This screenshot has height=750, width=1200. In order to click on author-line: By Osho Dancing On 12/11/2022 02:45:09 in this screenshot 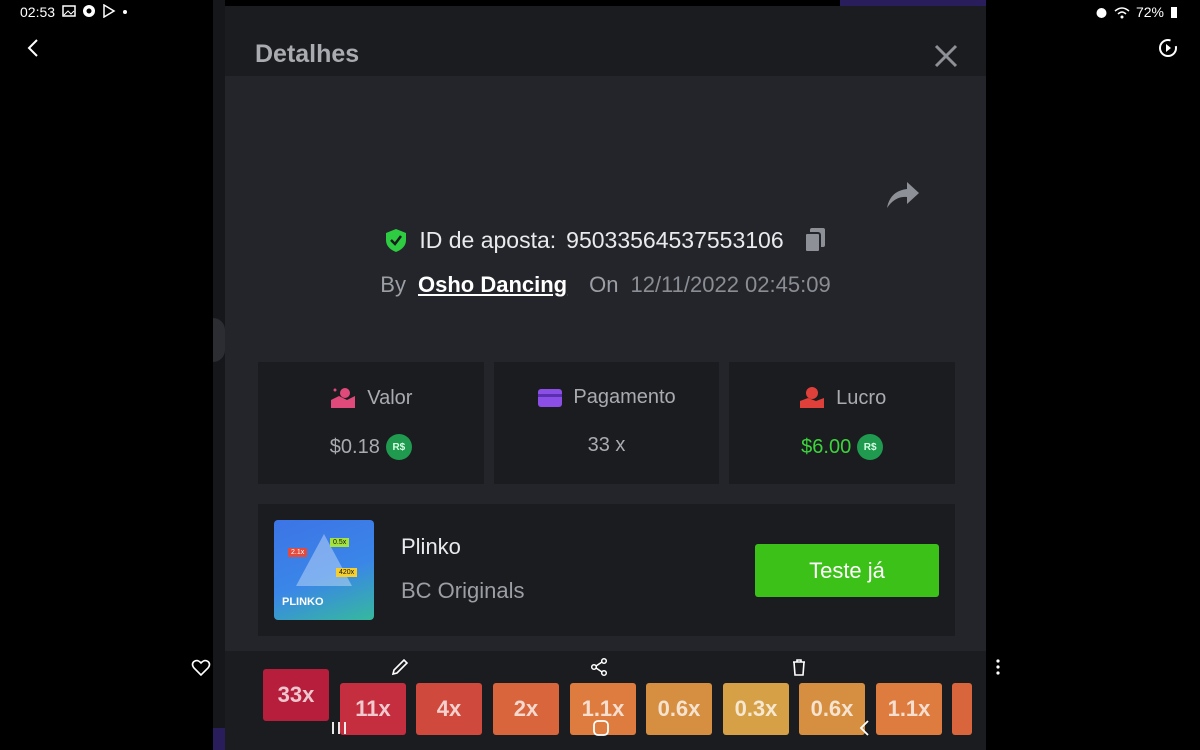, I will do `click(605, 285)`.